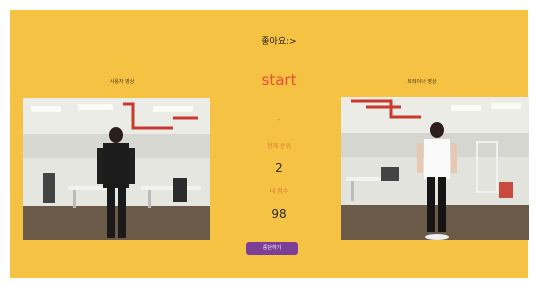 This screenshot has width=536, height=284. I want to click on user-video-label: 사용자 영상, so click(122, 82).